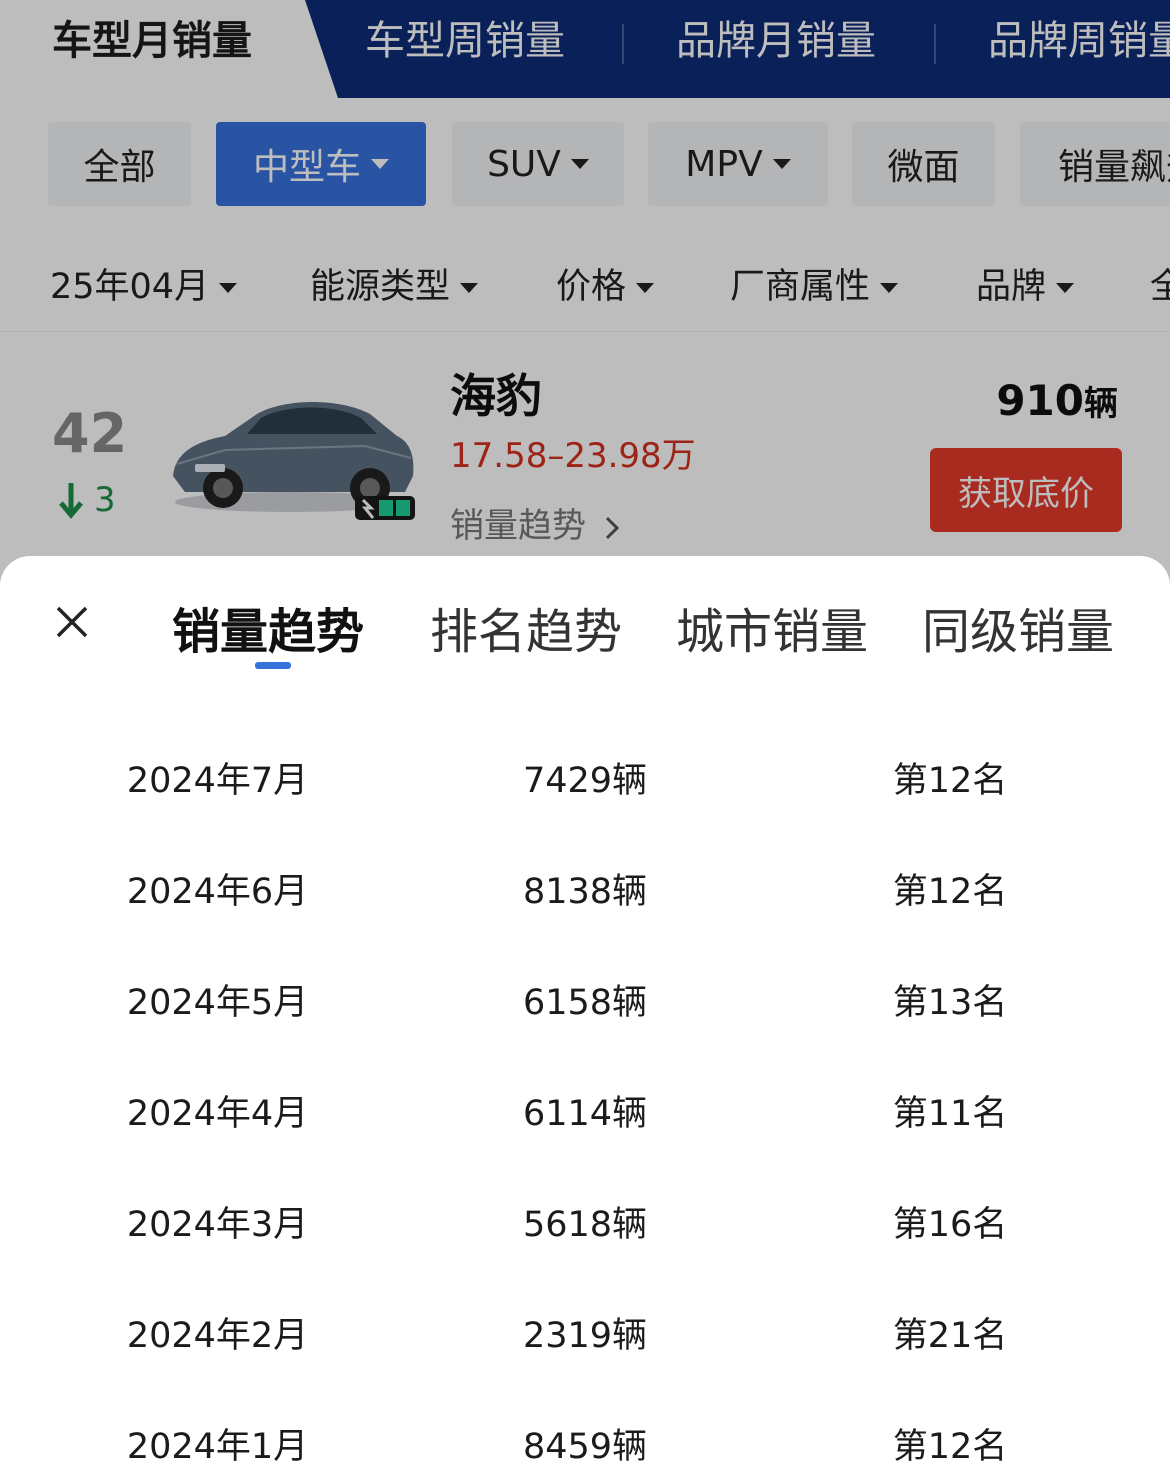 The image size is (1170, 1474). I want to click on table-row: 2024年6月 8138辆 第12名, so click(585, 882).